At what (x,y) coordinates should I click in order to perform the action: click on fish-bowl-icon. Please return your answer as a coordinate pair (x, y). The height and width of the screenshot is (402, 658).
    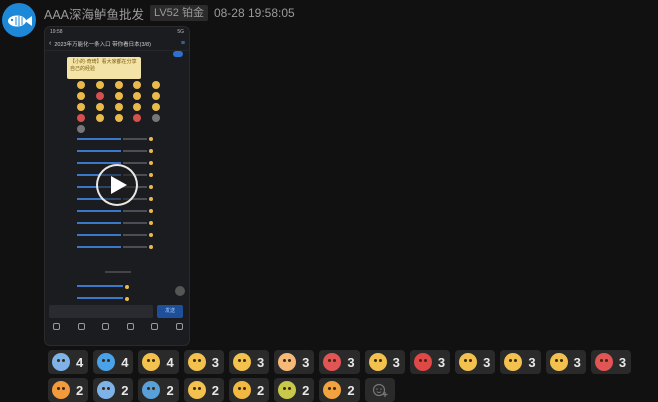
    Looking at the image, I should click on (151, 390).